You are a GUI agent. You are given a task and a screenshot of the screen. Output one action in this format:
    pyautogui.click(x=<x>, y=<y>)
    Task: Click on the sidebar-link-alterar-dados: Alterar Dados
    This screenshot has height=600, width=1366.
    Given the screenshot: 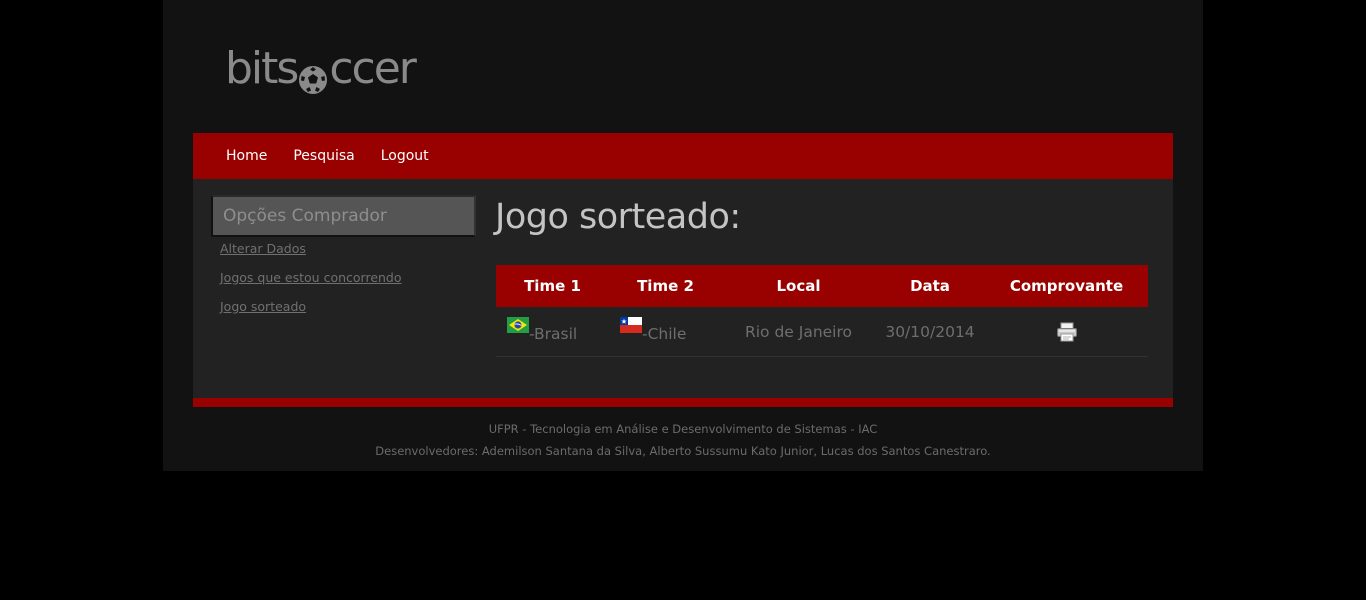 What is the action you would take?
    pyautogui.click(x=263, y=248)
    